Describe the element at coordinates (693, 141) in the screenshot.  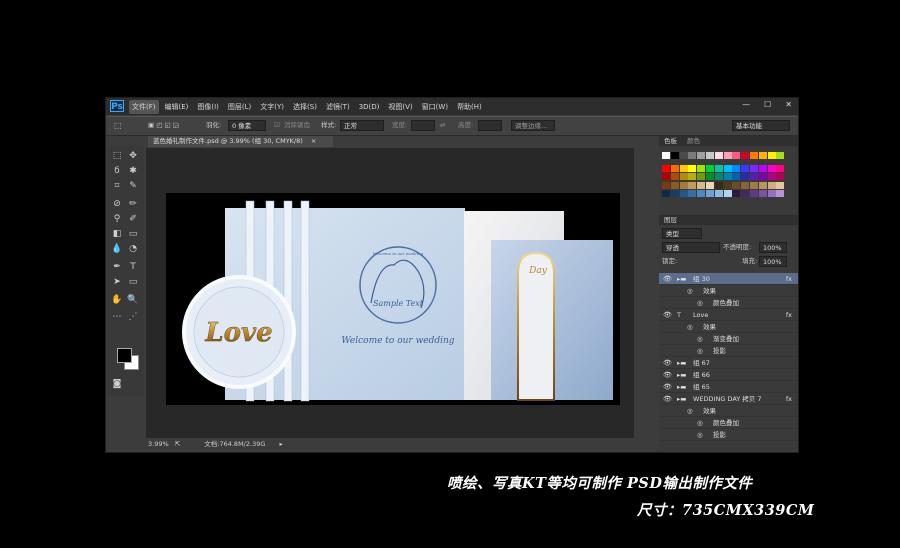
I see `tab-color: 颜色` at that location.